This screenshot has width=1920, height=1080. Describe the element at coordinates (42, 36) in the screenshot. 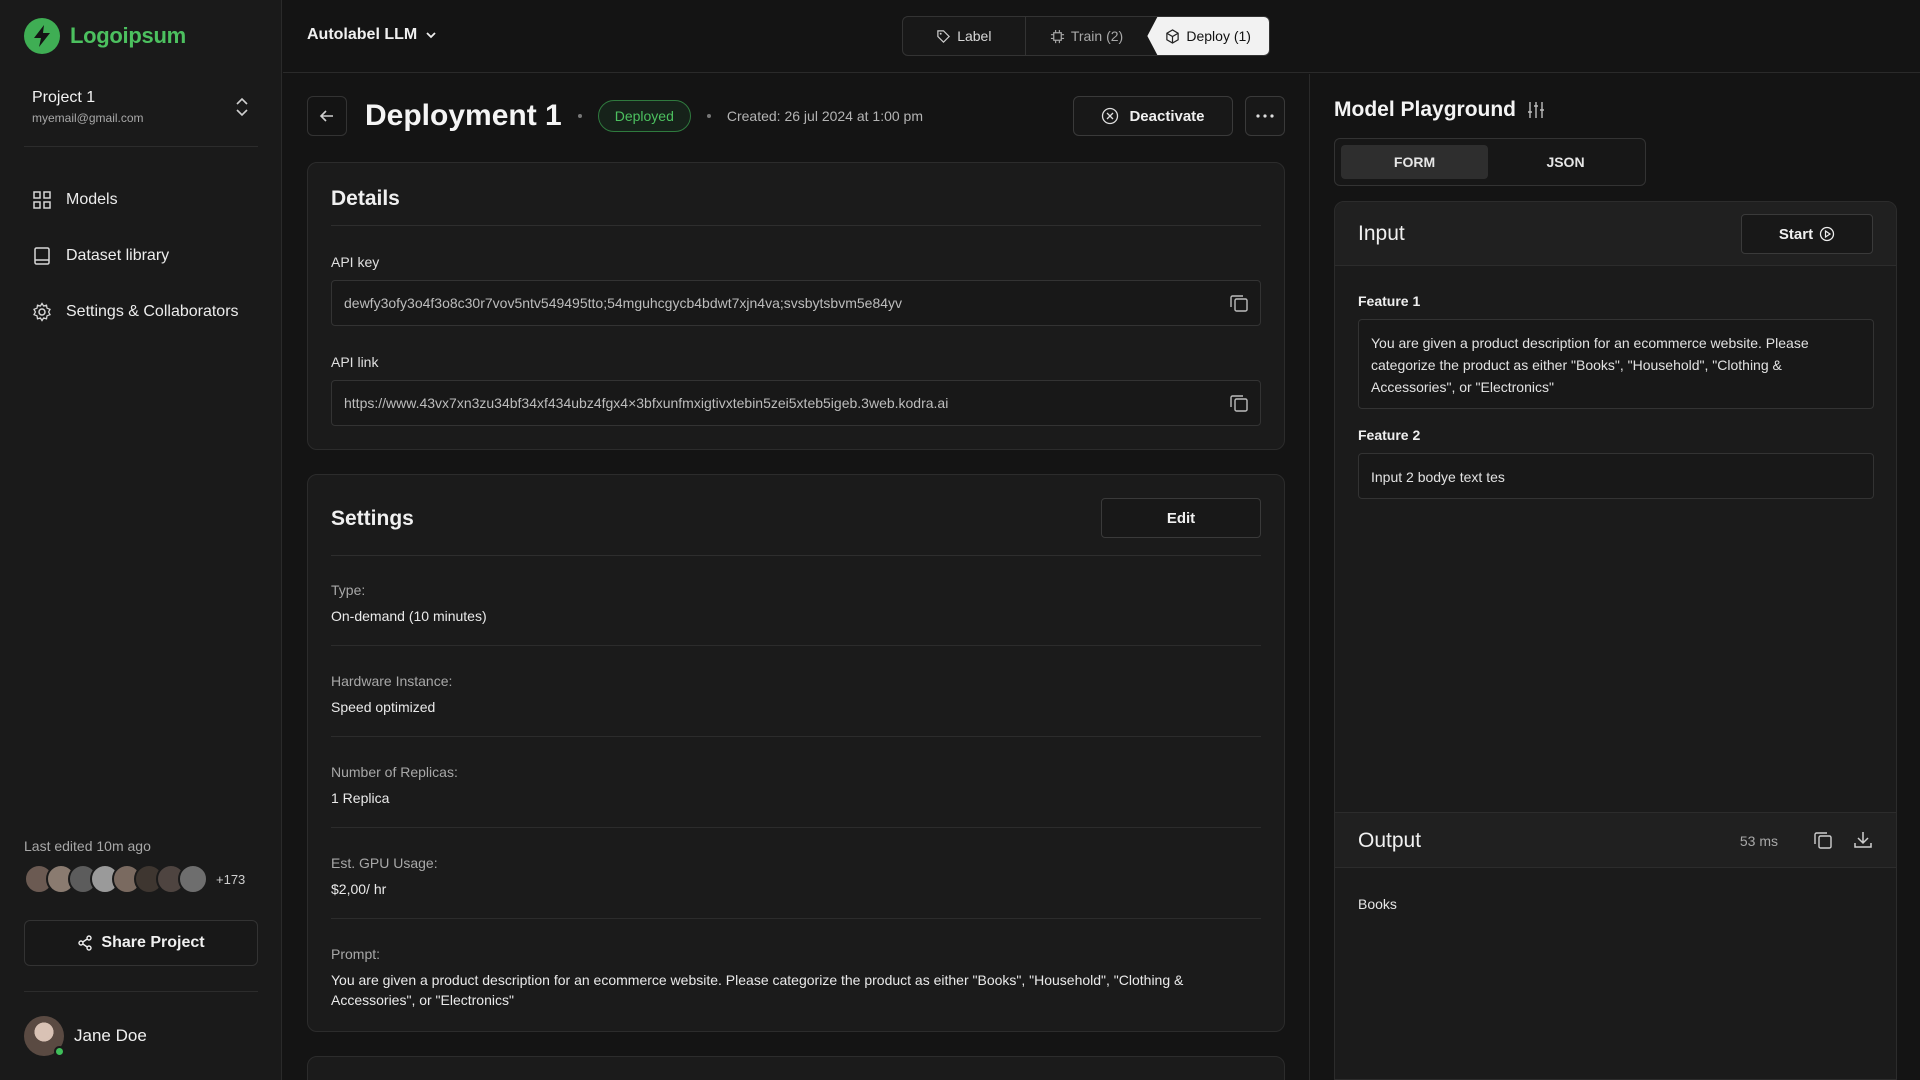

I see `bolt-icon` at that location.